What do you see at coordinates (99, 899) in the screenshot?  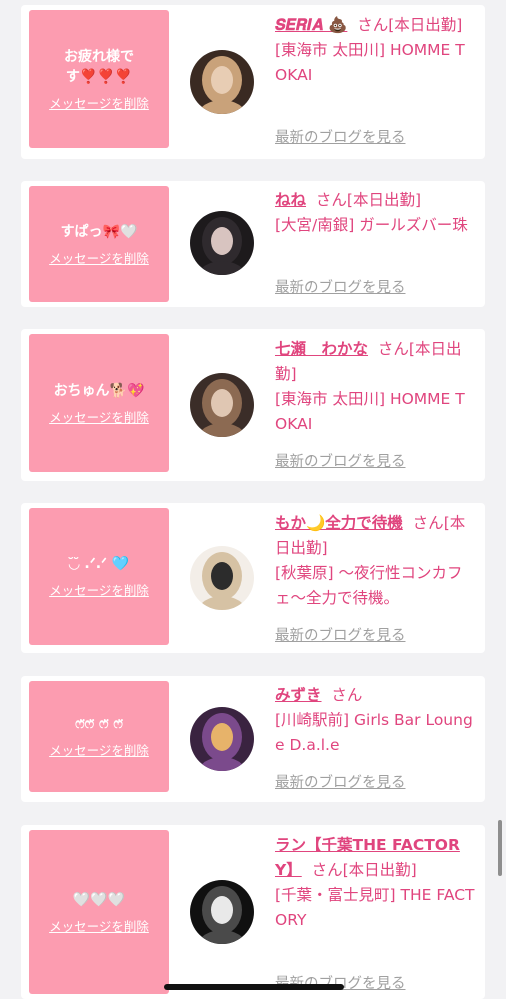 I see `message-text: 🤍🤍🤍` at bounding box center [99, 899].